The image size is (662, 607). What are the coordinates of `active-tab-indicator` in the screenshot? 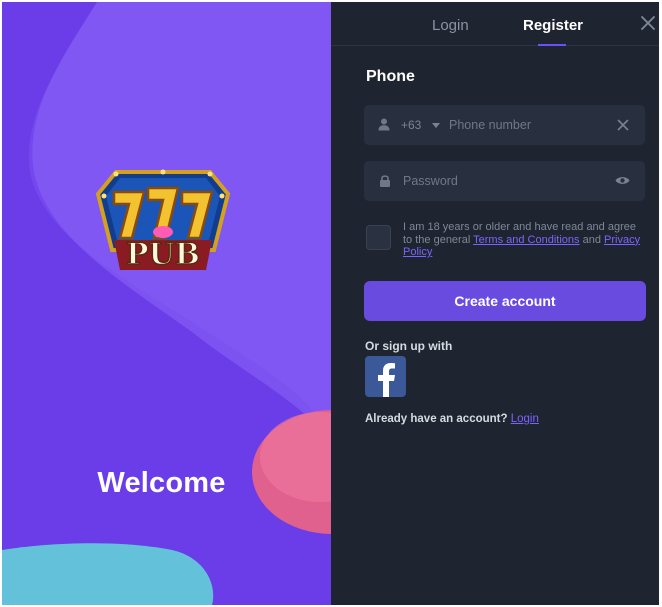 It's located at (552, 45).